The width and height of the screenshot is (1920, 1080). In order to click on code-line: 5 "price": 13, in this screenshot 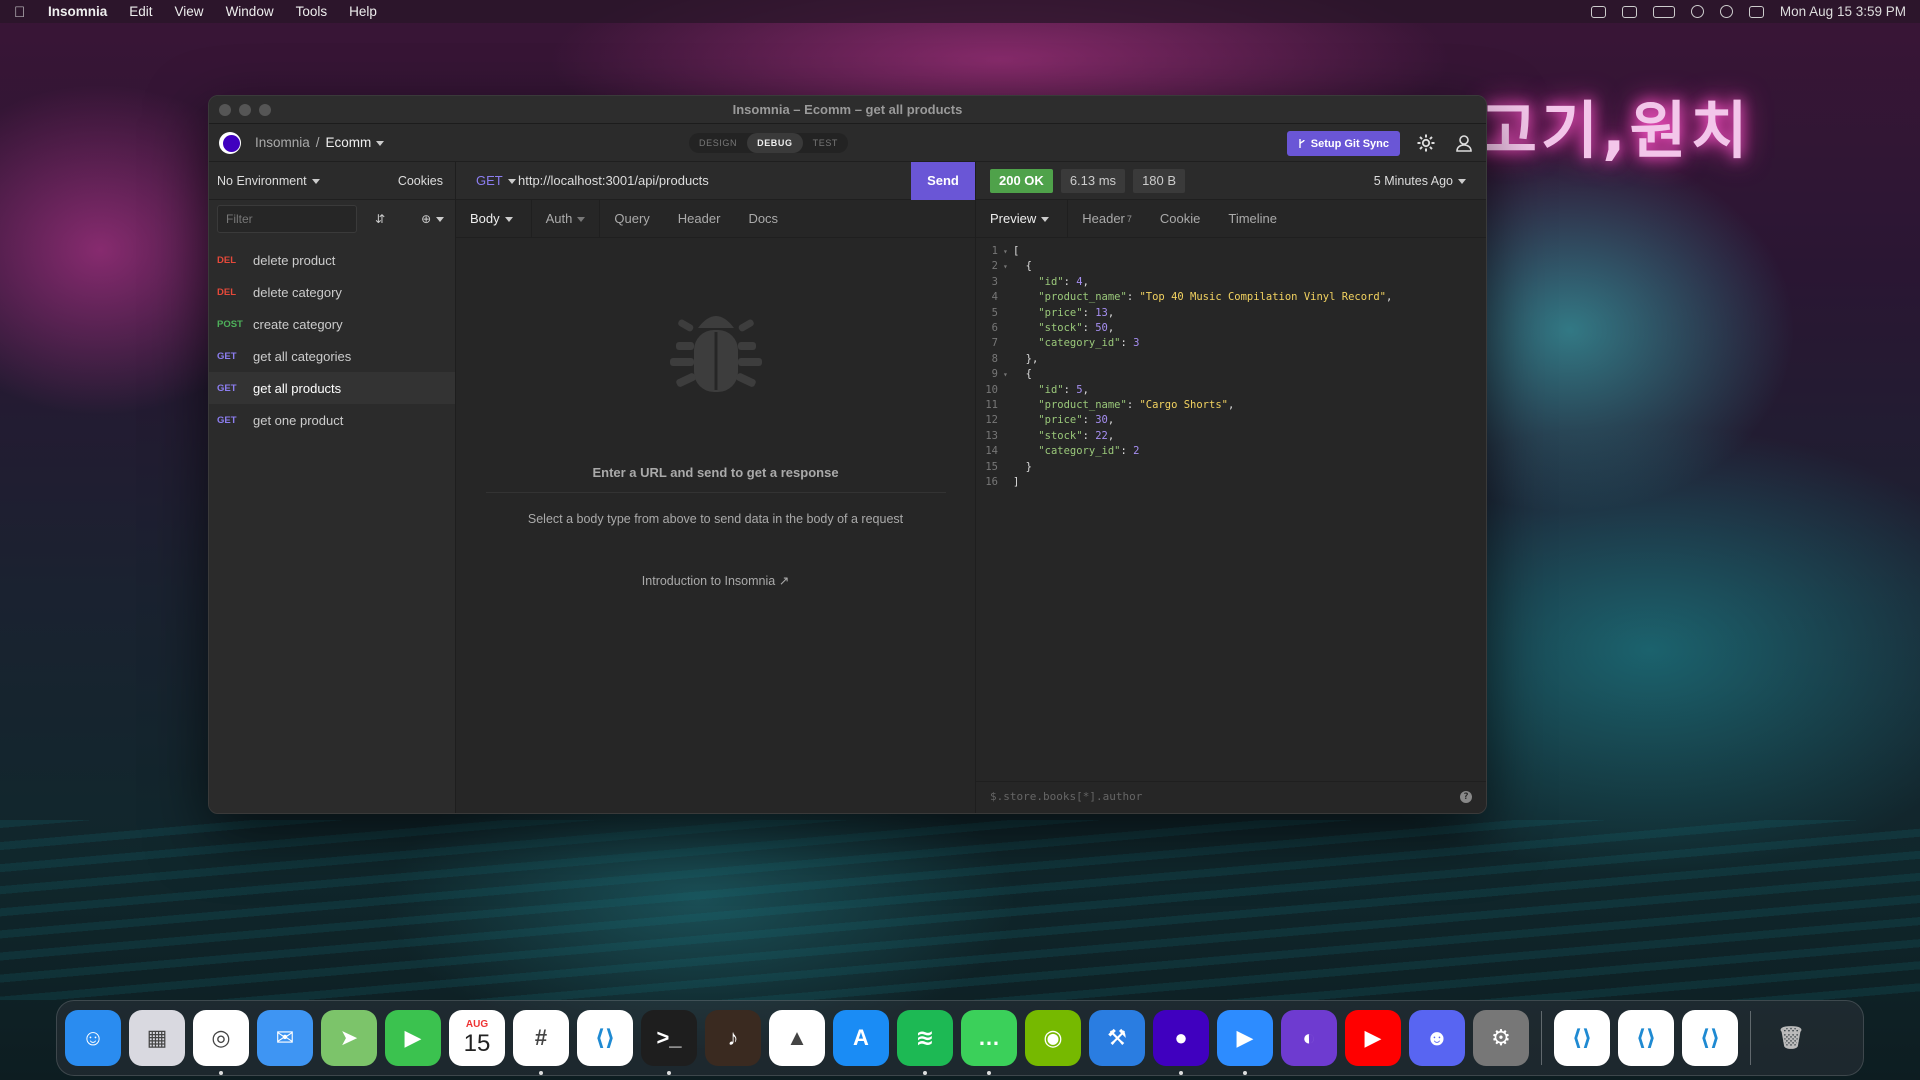, I will do `click(1231, 313)`.